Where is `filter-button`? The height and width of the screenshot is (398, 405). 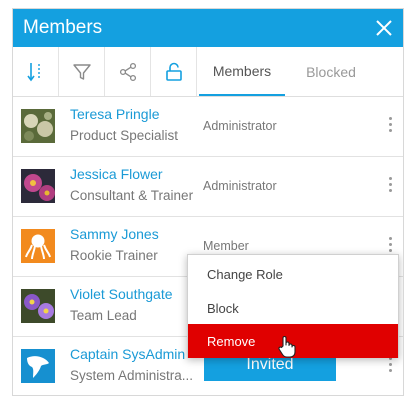 filter-button is located at coordinates (82, 71).